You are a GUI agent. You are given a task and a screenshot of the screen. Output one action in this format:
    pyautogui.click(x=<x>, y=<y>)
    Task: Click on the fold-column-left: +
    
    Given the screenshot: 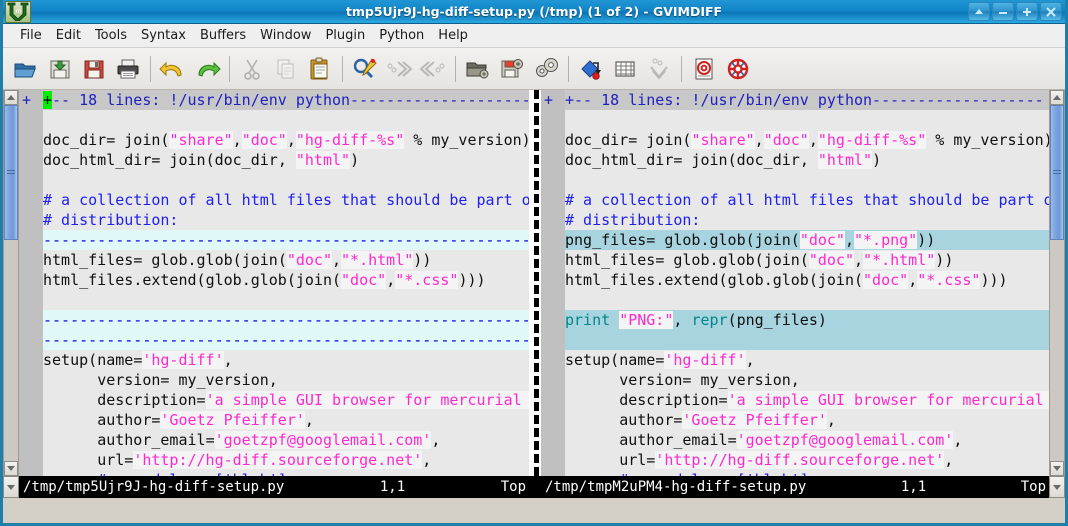 What is the action you would take?
    pyautogui.click(x=31, y=283)
    